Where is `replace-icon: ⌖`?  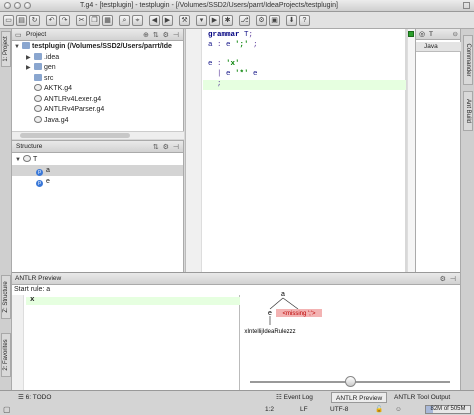
replace-icon: ⌖ is located at coordinates (137, 20).